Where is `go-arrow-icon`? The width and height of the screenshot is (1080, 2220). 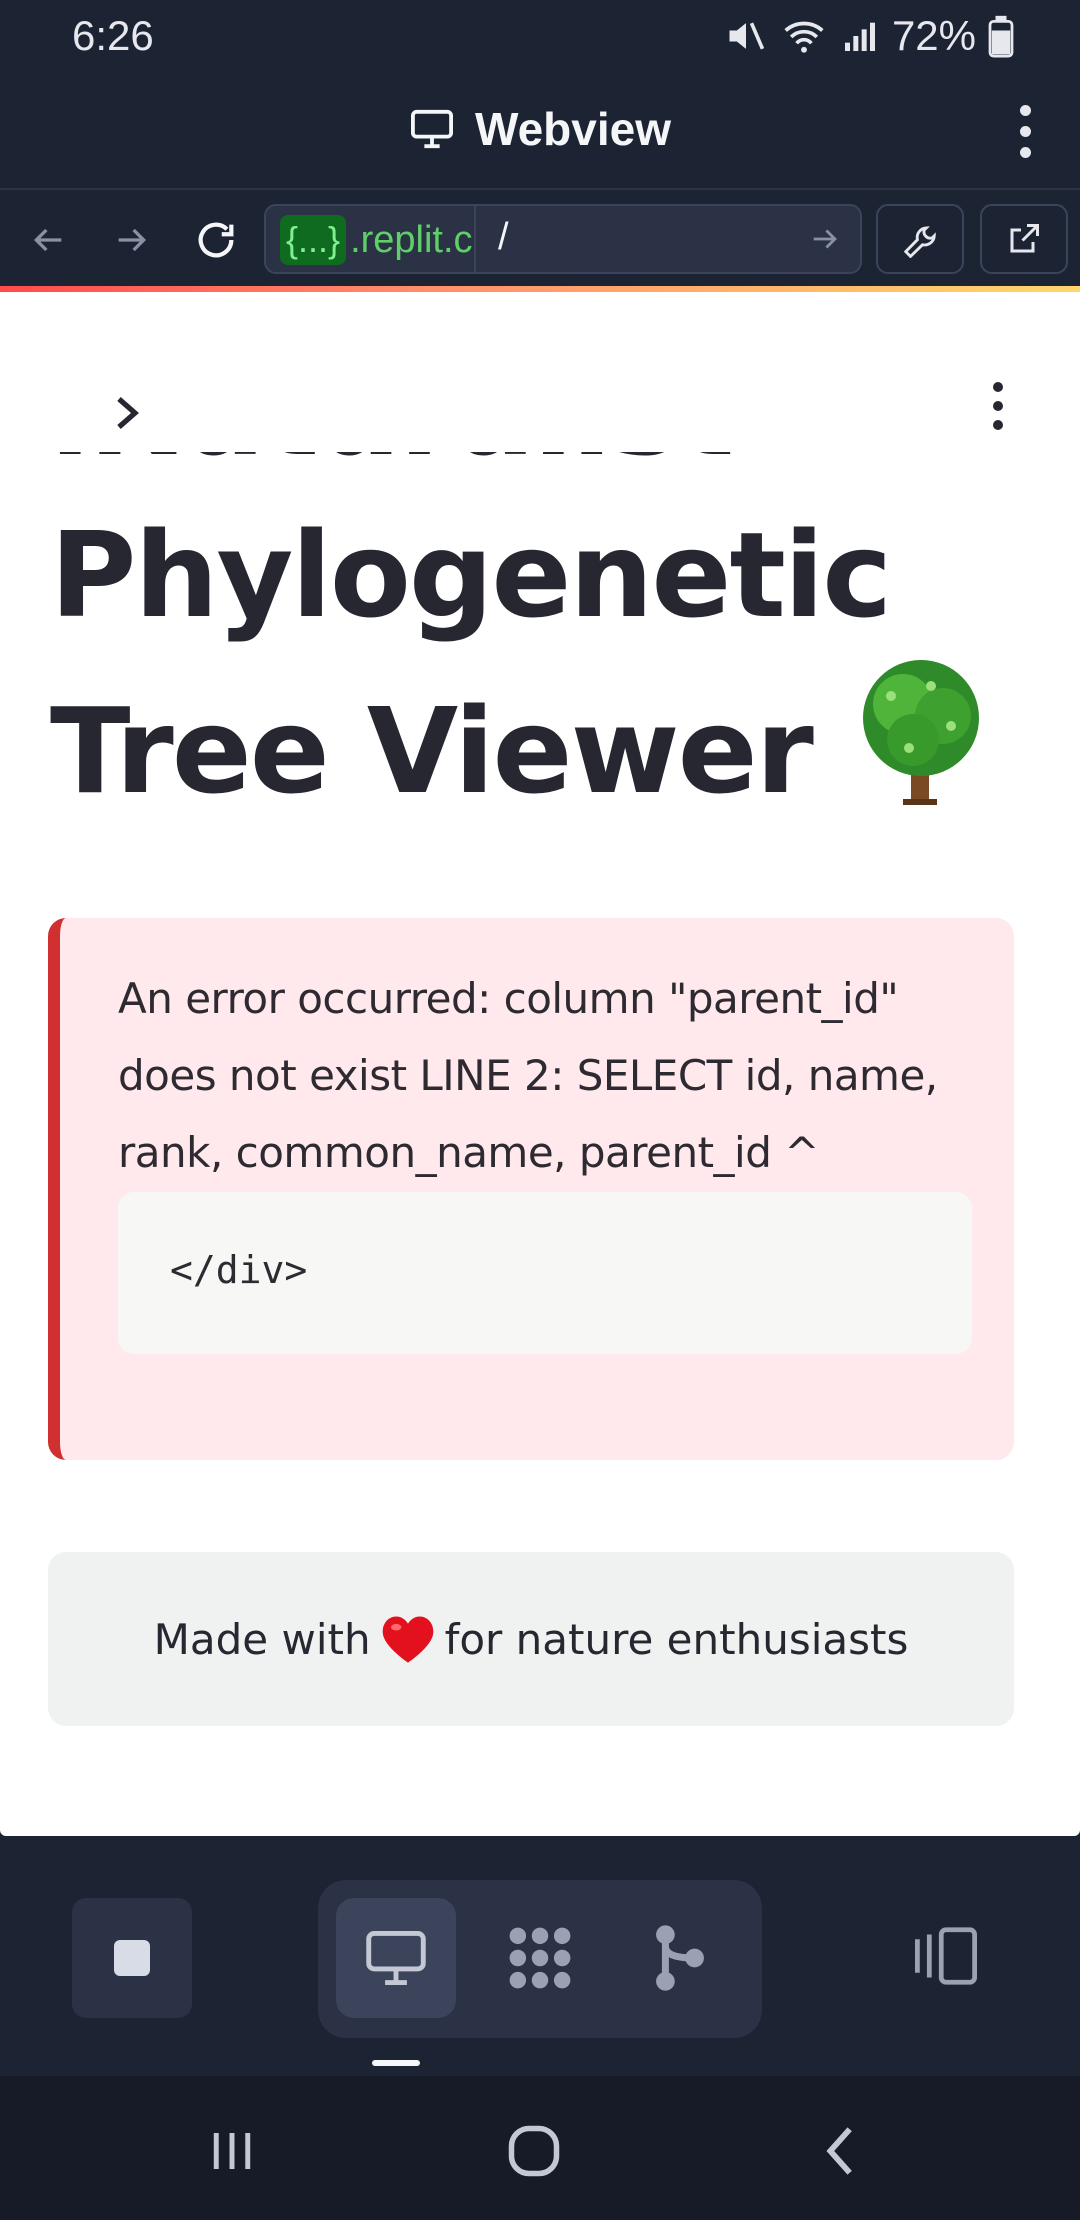 go-arrow-icon is located at coordinates (825, 239).